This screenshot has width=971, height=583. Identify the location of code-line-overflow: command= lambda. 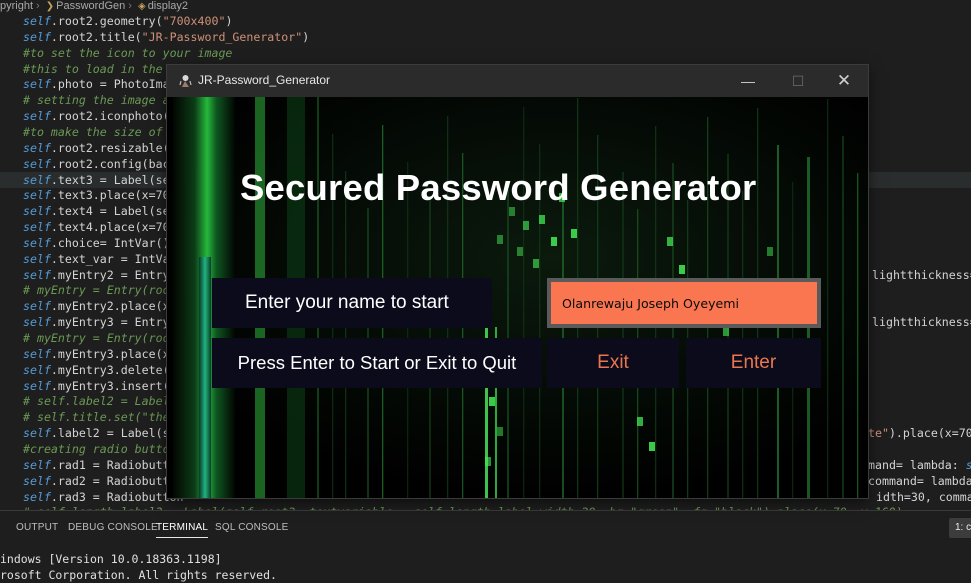
(919, 480).